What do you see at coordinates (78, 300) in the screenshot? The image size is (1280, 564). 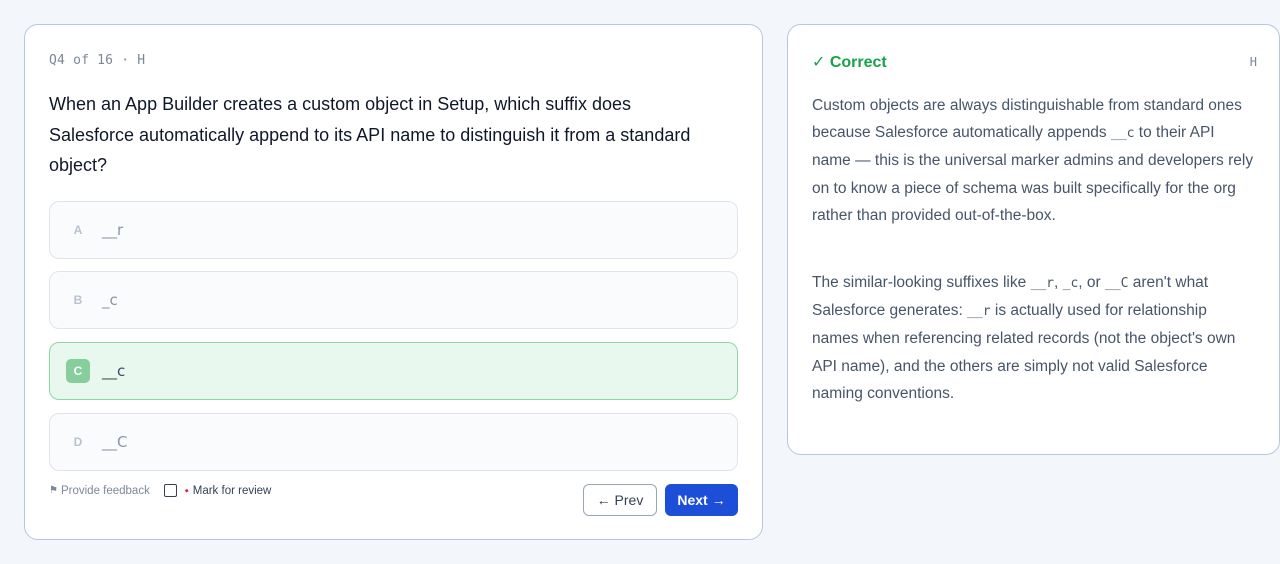 I see `option-letter: B` at bounding box center [78, 300].